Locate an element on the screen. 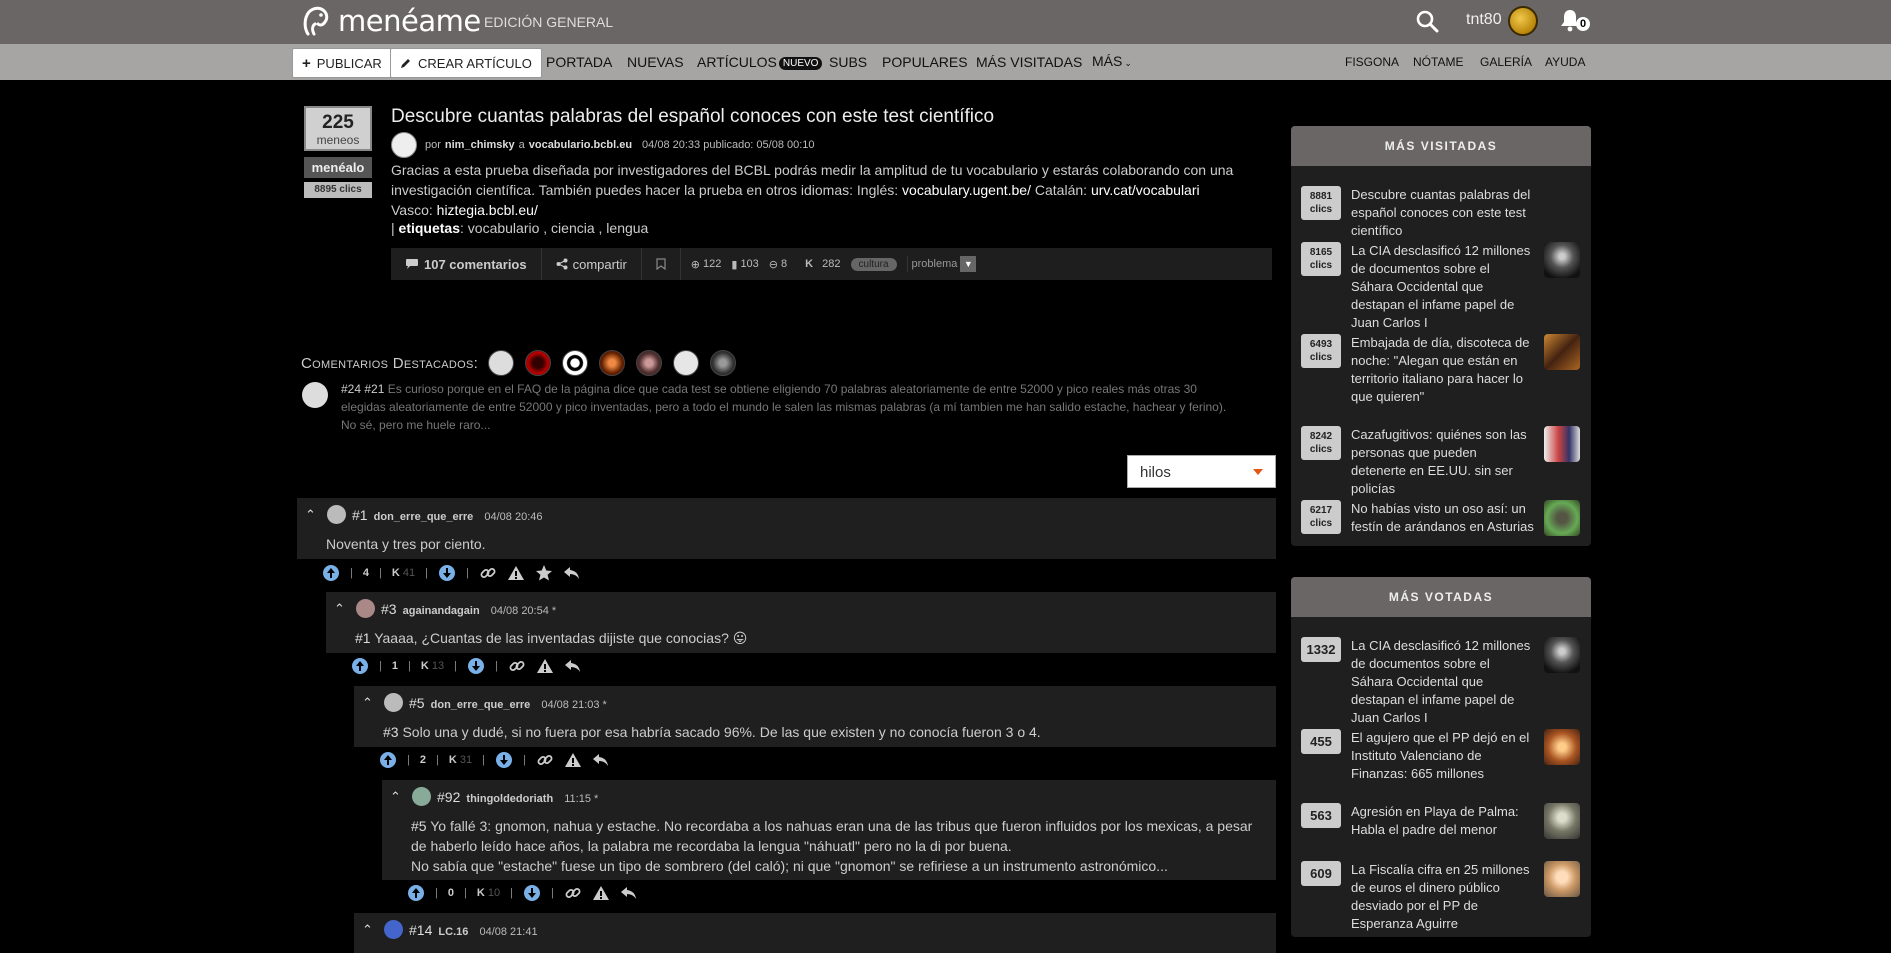 This screenshot has height=953, width=1891. comment-ref: #1 is located at coordinates (363, 638).